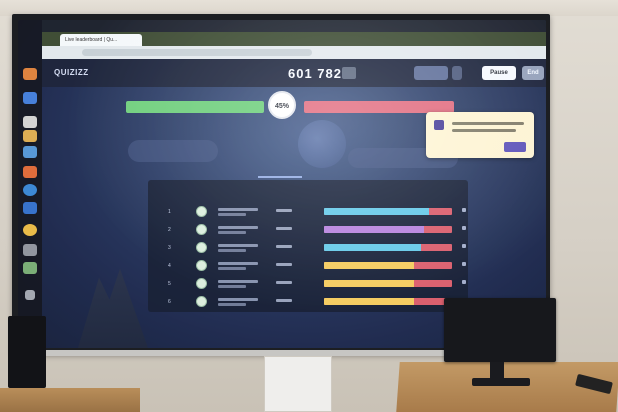 The width and height of the screenshot is (618, 412). What do you see at coordinates (457, 73) in the screenshot?
I see `more-icon` at bounding box center [457, 73].